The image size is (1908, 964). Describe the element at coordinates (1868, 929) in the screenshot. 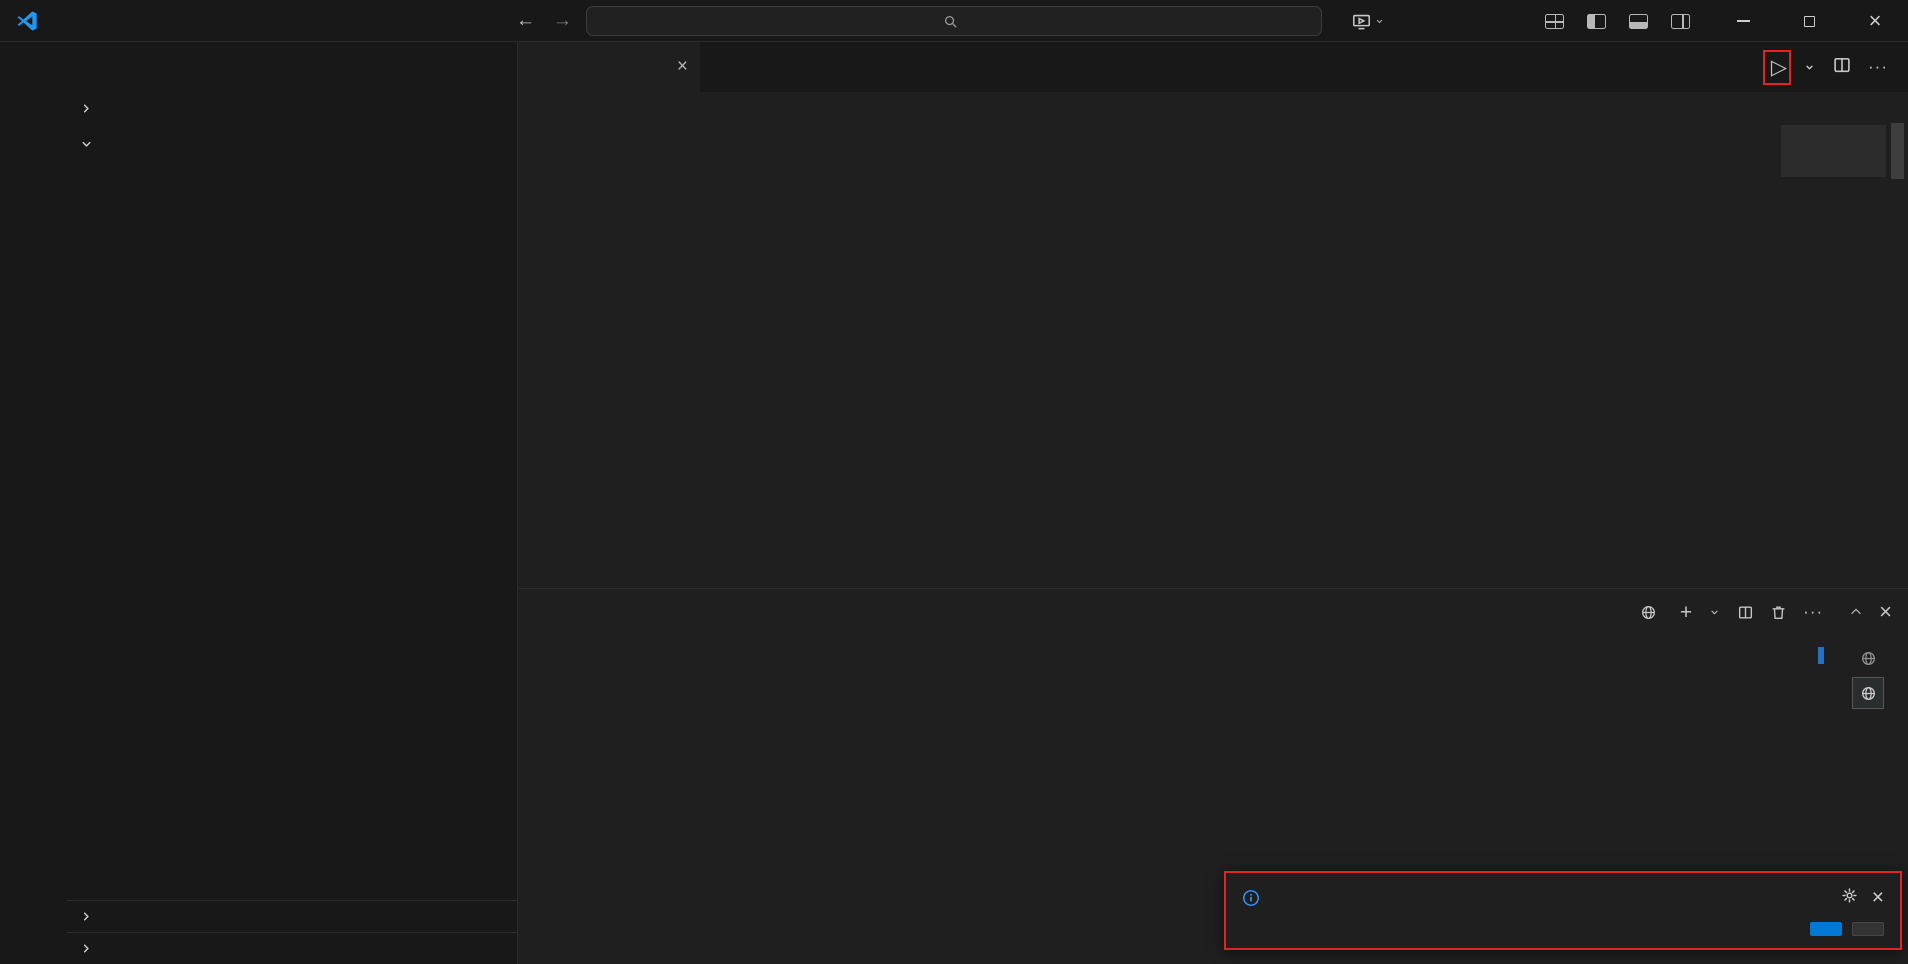

I see `preview-in-editor-button` at that location.